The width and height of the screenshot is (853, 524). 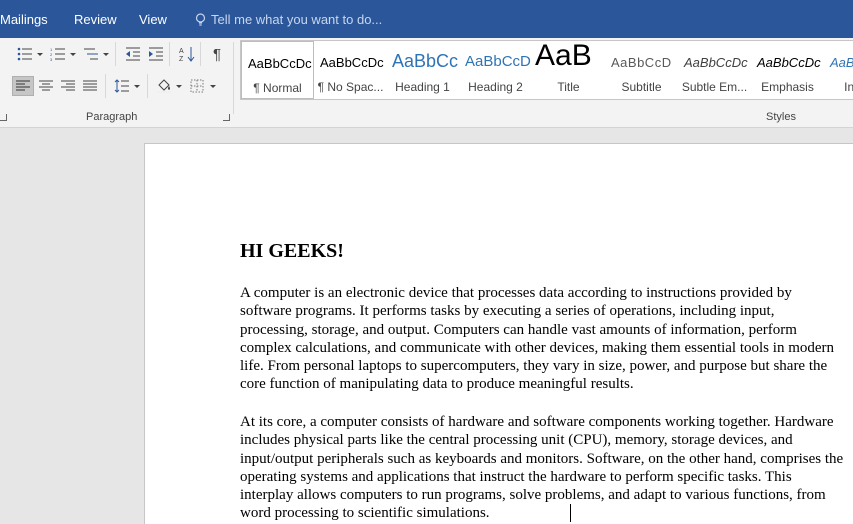 I want to click on style-name: ¶ Normal, so click(x=277, y=88).